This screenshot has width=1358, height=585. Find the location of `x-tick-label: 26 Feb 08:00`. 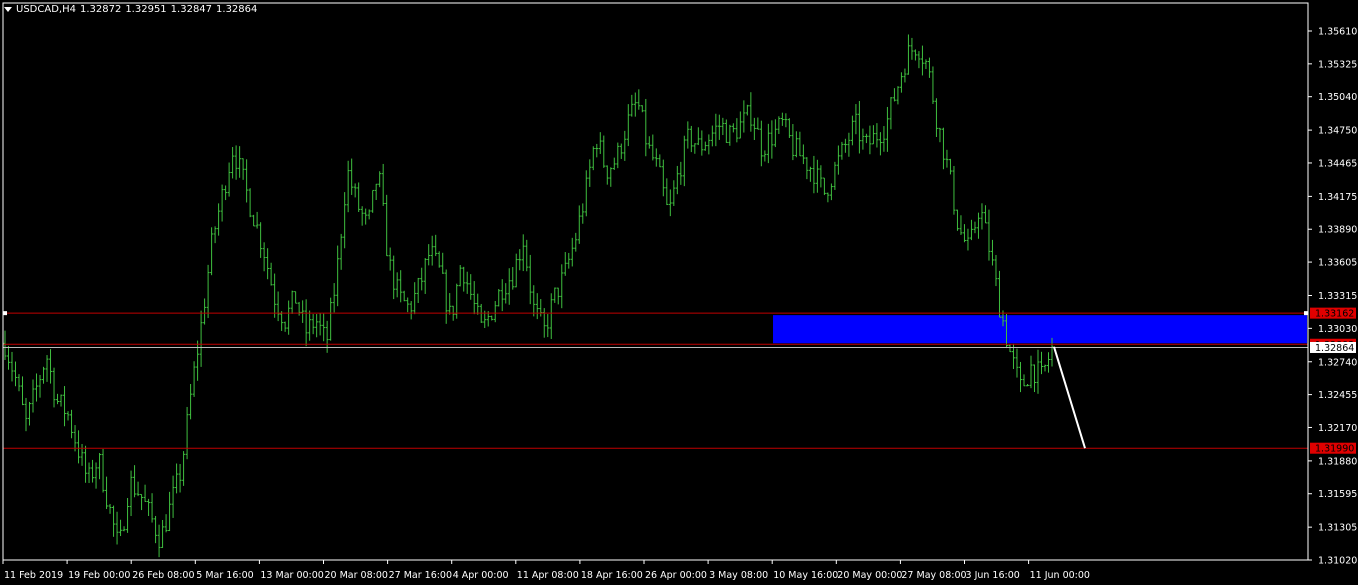

x-tick-label: 26 Feb 08:00 is located at coordinates (163, 575).